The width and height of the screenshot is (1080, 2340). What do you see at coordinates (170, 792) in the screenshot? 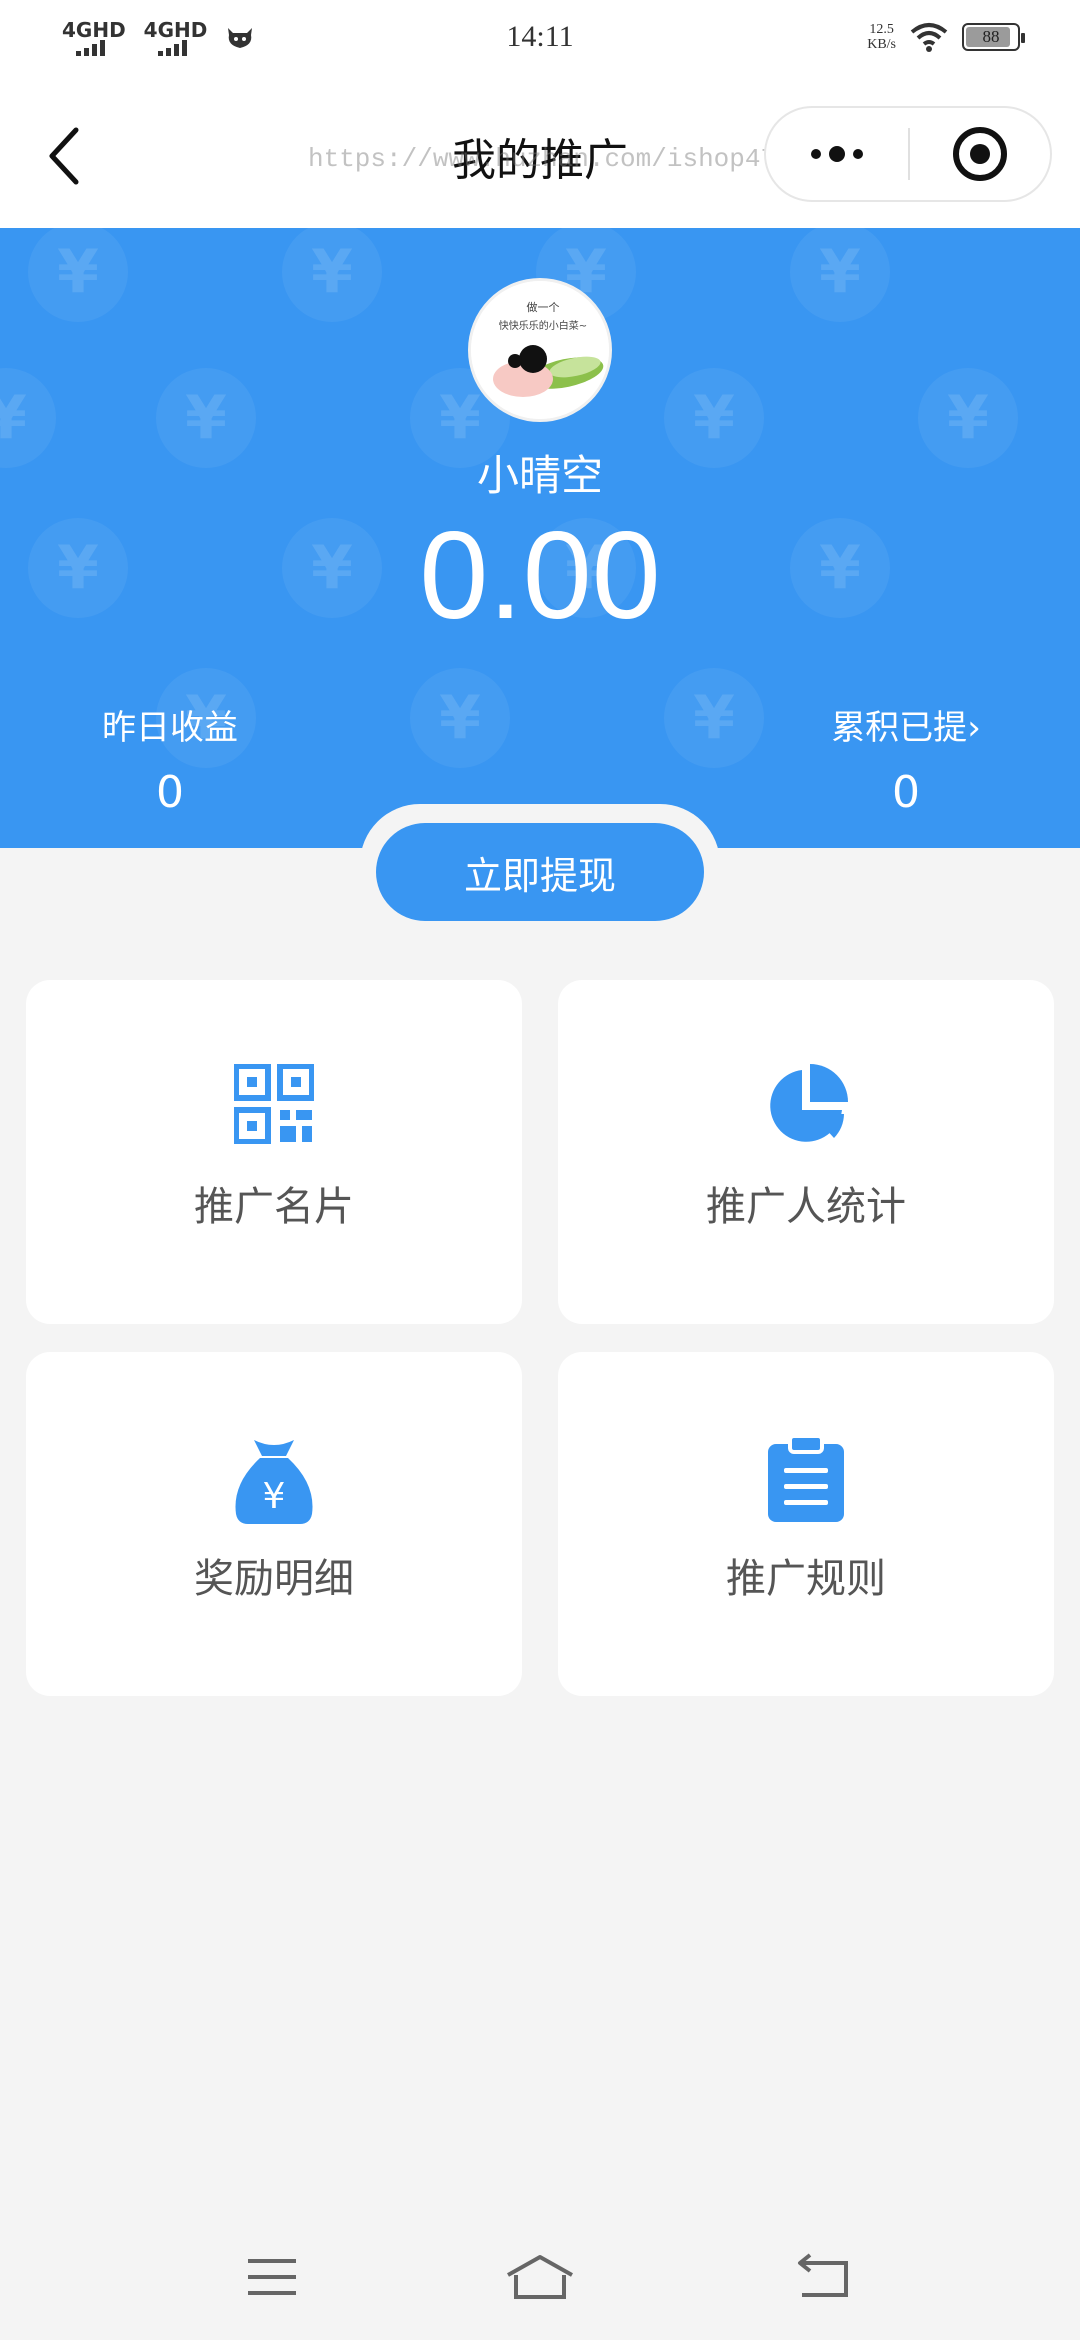
I see `yesterday-value: 0` at bounding box center [170, 792].